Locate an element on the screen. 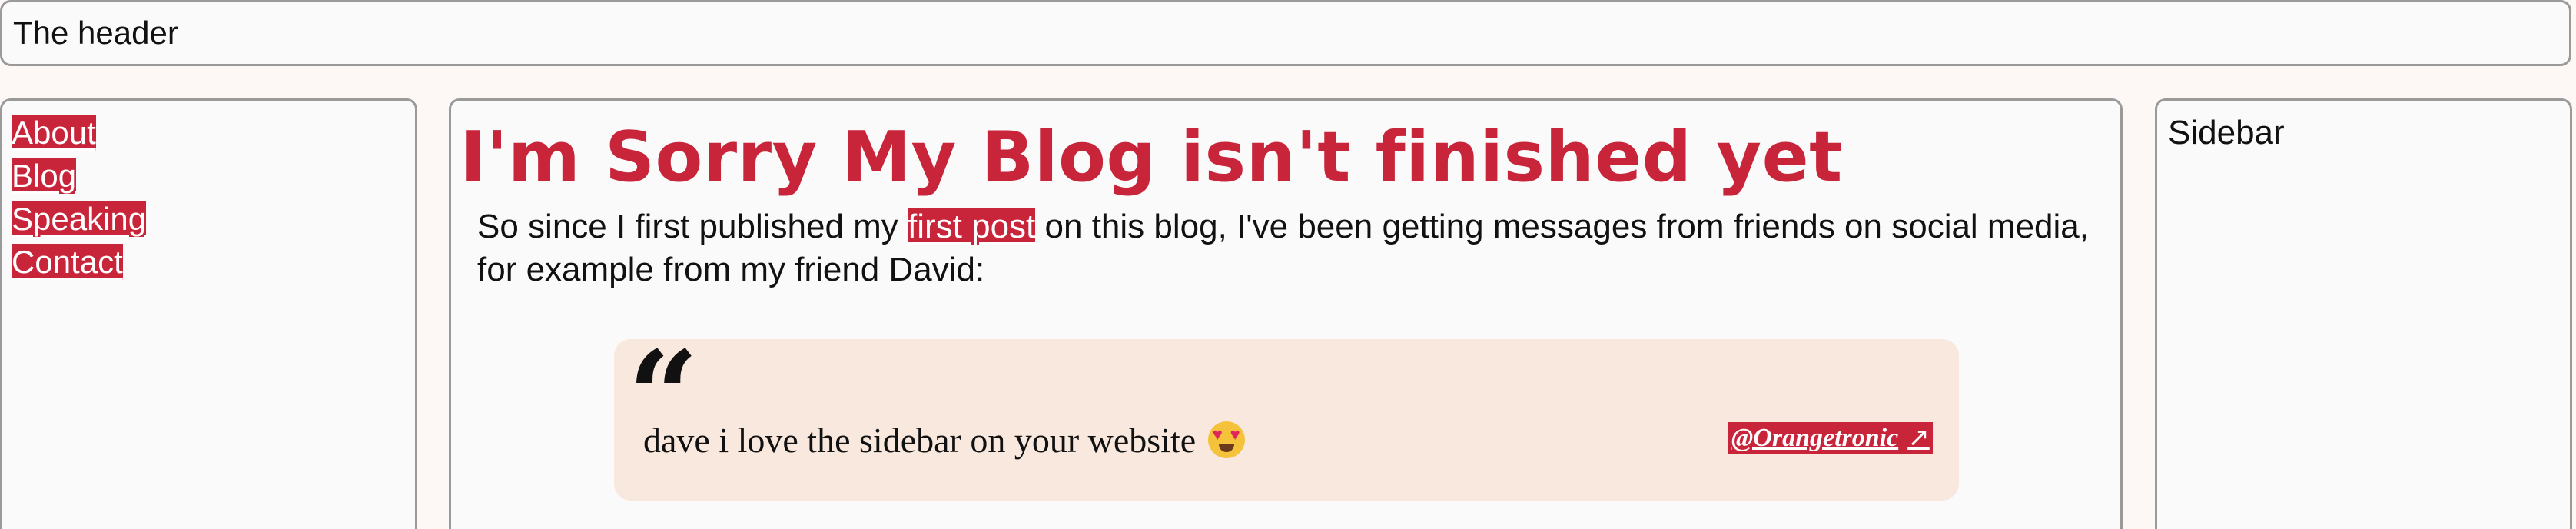  quote-author-link: @Orangetronic ↗ is located at coordinates (1830, 438).